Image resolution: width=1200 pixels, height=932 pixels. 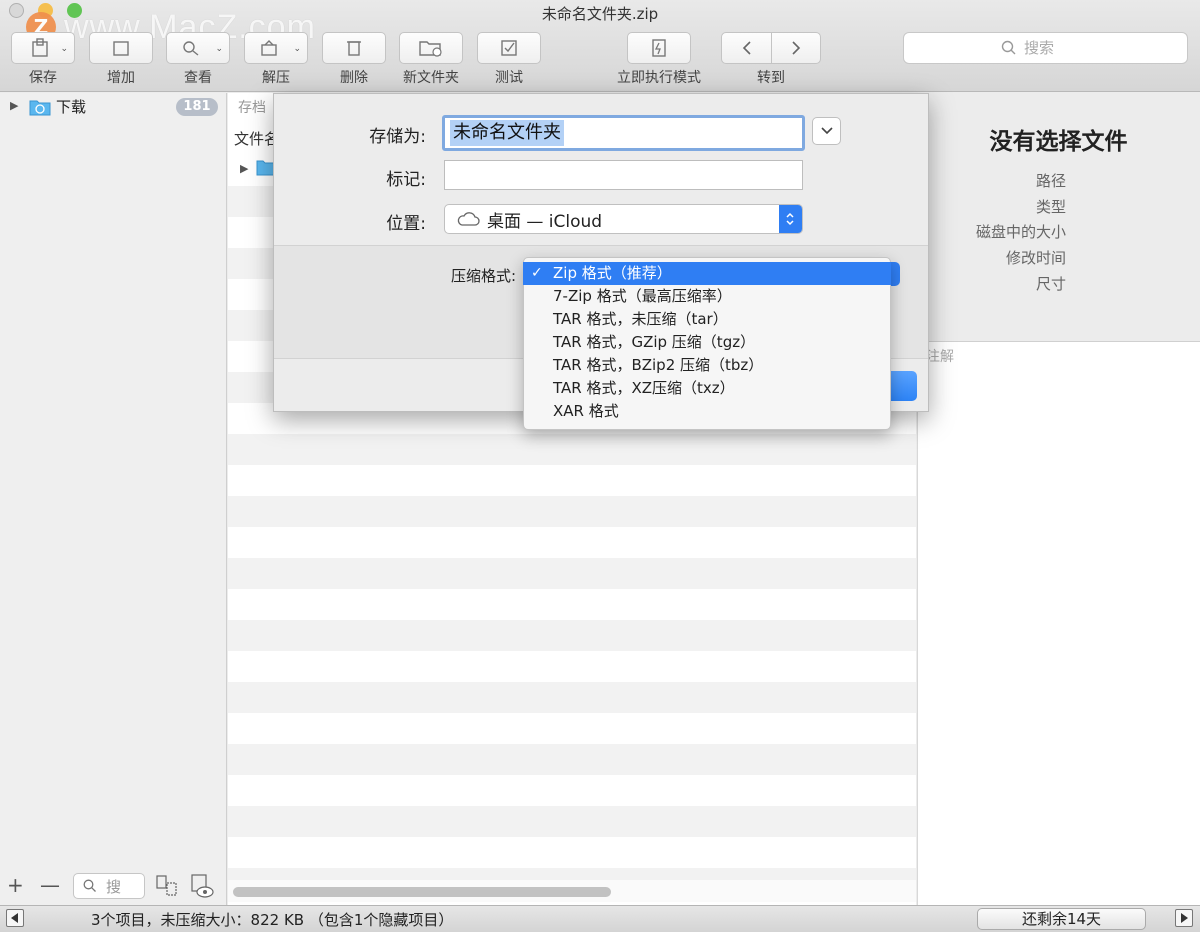 I want to click on format-option-tbz: TAR 格式，BZip2 压缩（tbz）, so click(x=707, y=365).